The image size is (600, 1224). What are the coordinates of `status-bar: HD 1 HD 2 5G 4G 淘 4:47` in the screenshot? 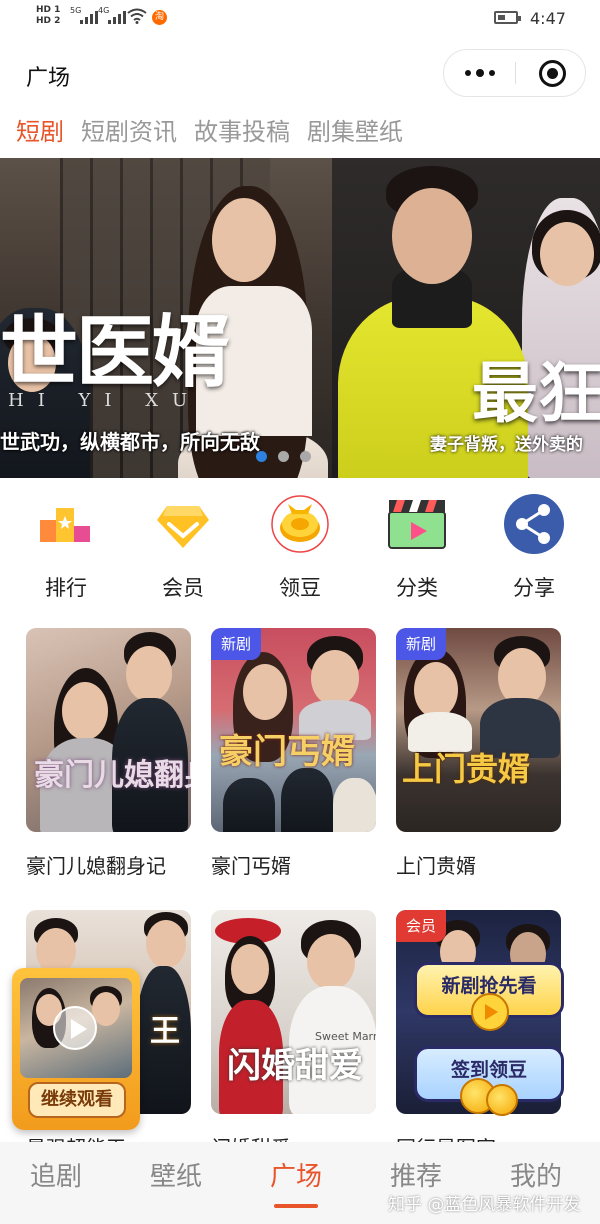 It's located at (300, 19).